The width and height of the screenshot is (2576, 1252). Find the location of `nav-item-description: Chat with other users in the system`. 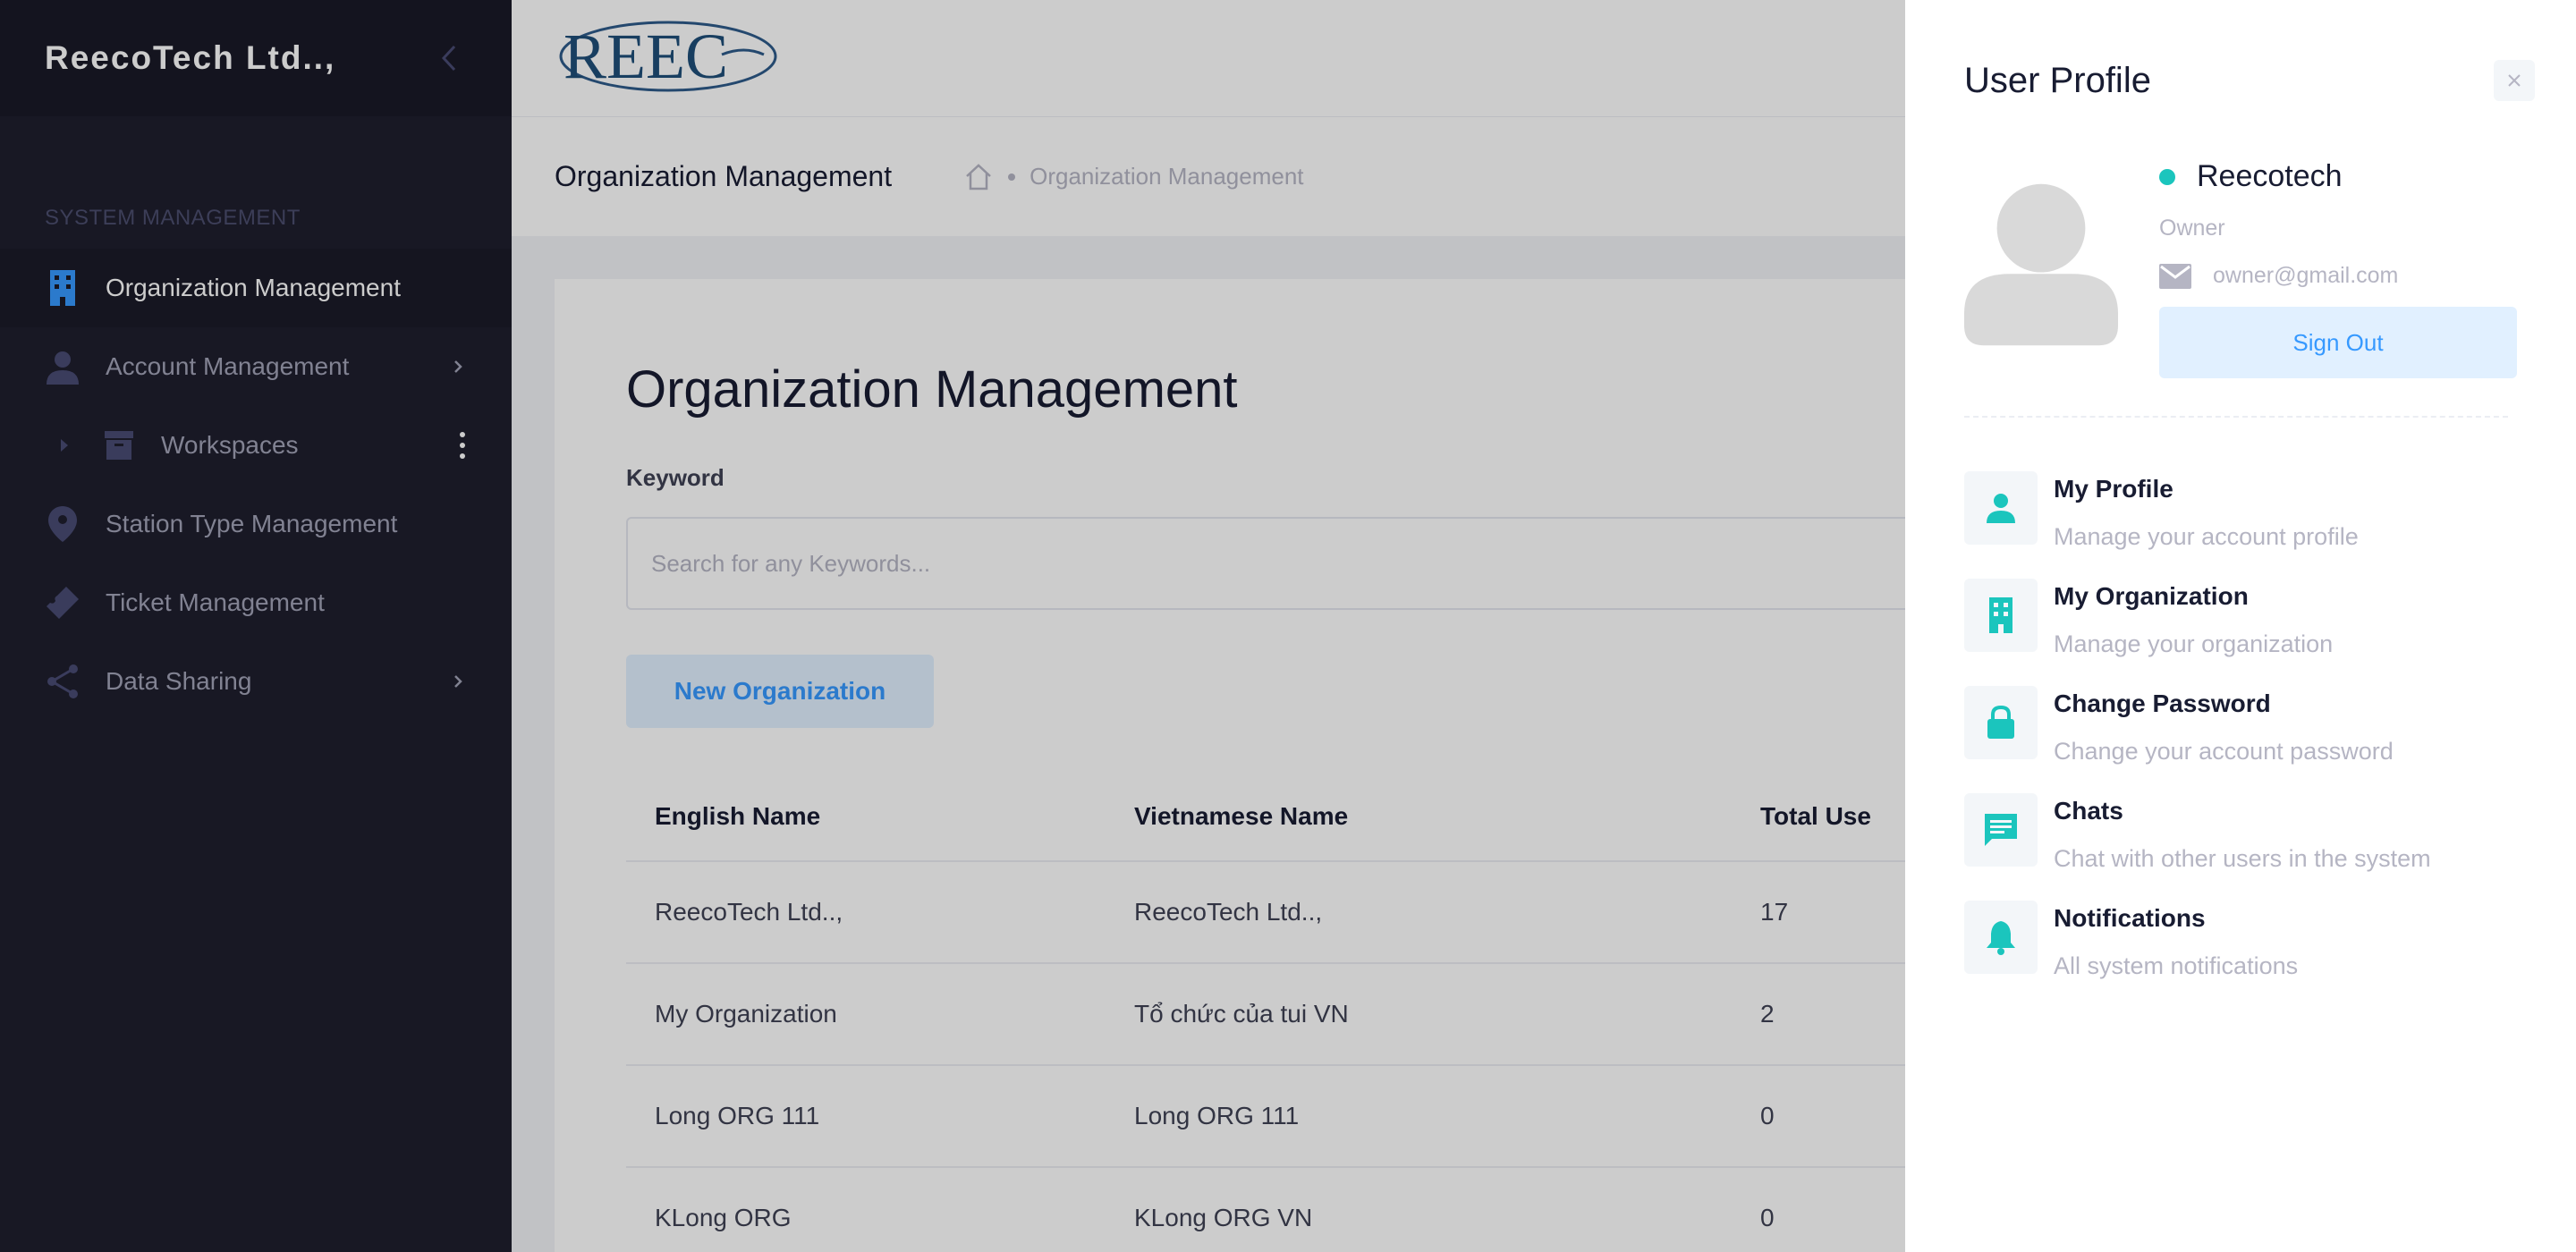

nav-item-description: Chat with other users in the system is located at coordinates (2242, 858).